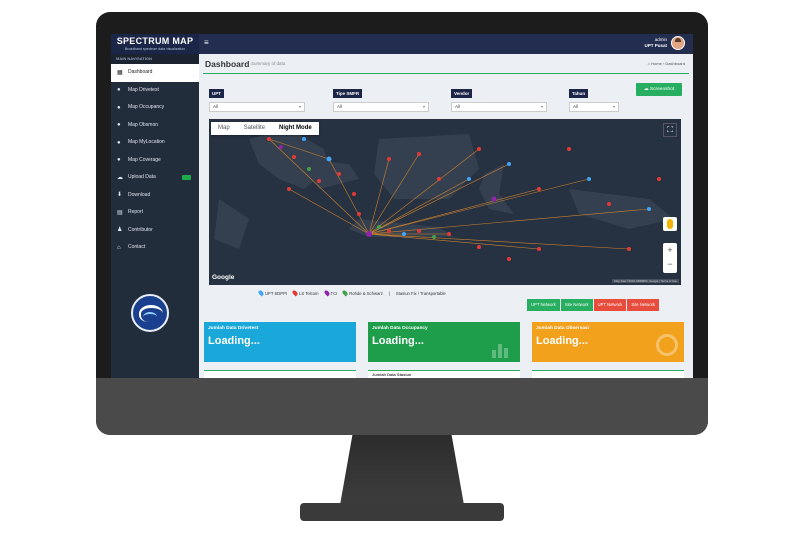 The image size is (800, 533). I want to click on title-divider, so click(446, 73).